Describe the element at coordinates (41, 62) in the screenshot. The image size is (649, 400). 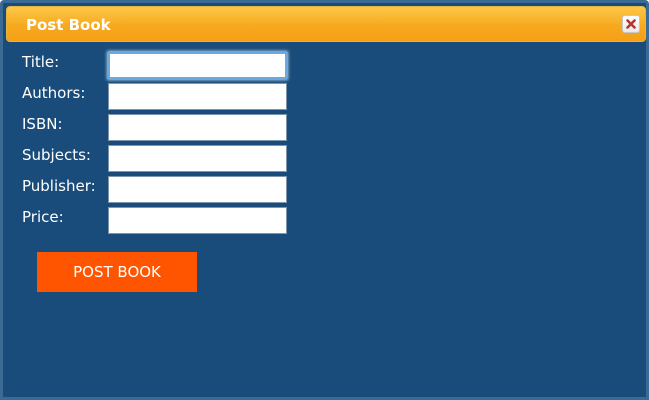
I see `title-label: Title:` at that location.